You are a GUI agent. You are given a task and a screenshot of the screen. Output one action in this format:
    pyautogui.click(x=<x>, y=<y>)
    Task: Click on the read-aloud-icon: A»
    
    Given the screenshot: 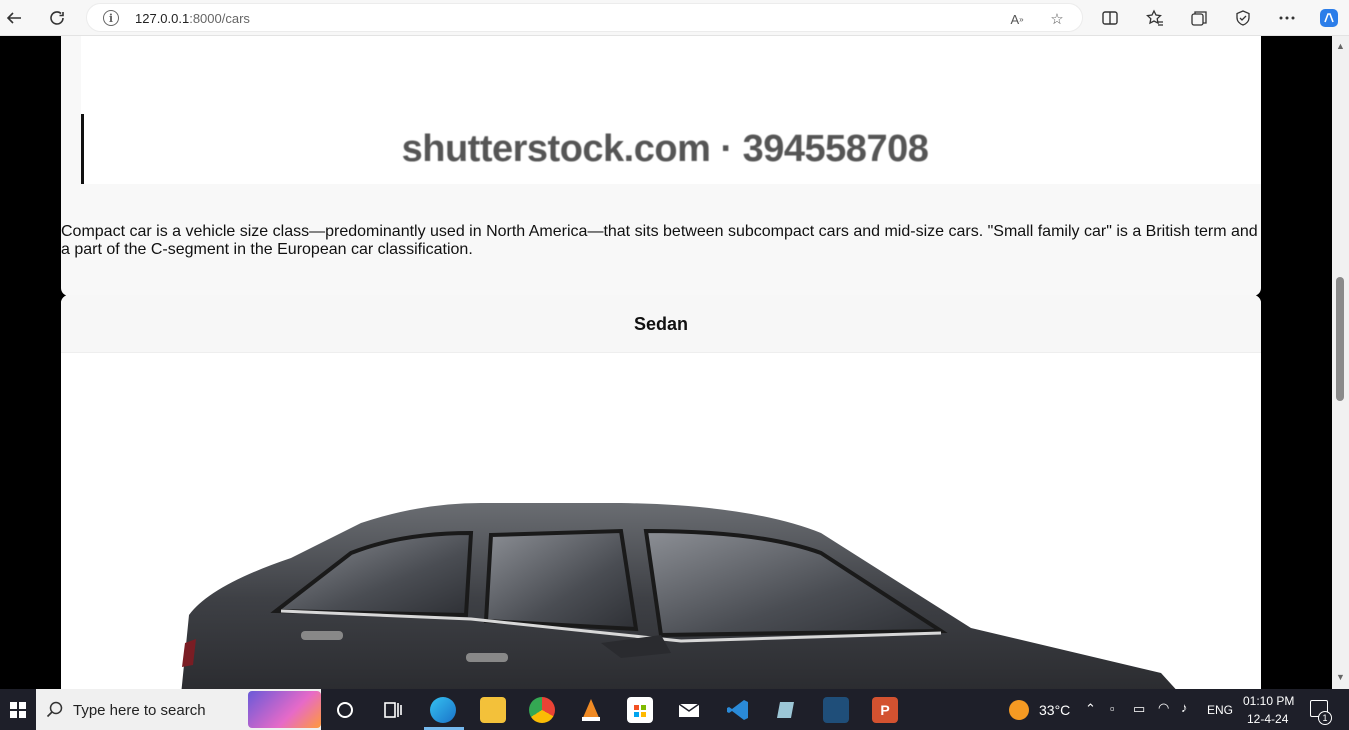 What is the action you would take?
    pyautogui.click(x=1017, y=19)
    